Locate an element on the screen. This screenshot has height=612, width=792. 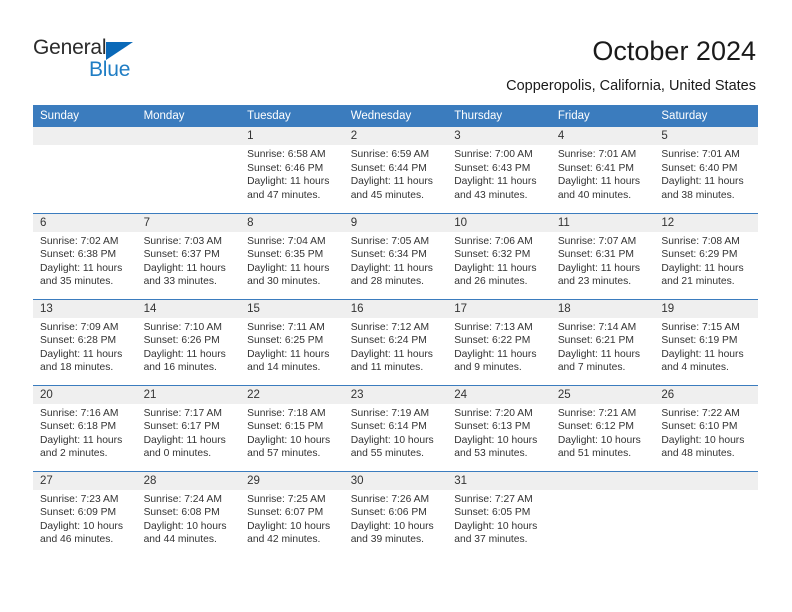
generalblue-logo: General Blue is located at coordinates (108, 60).